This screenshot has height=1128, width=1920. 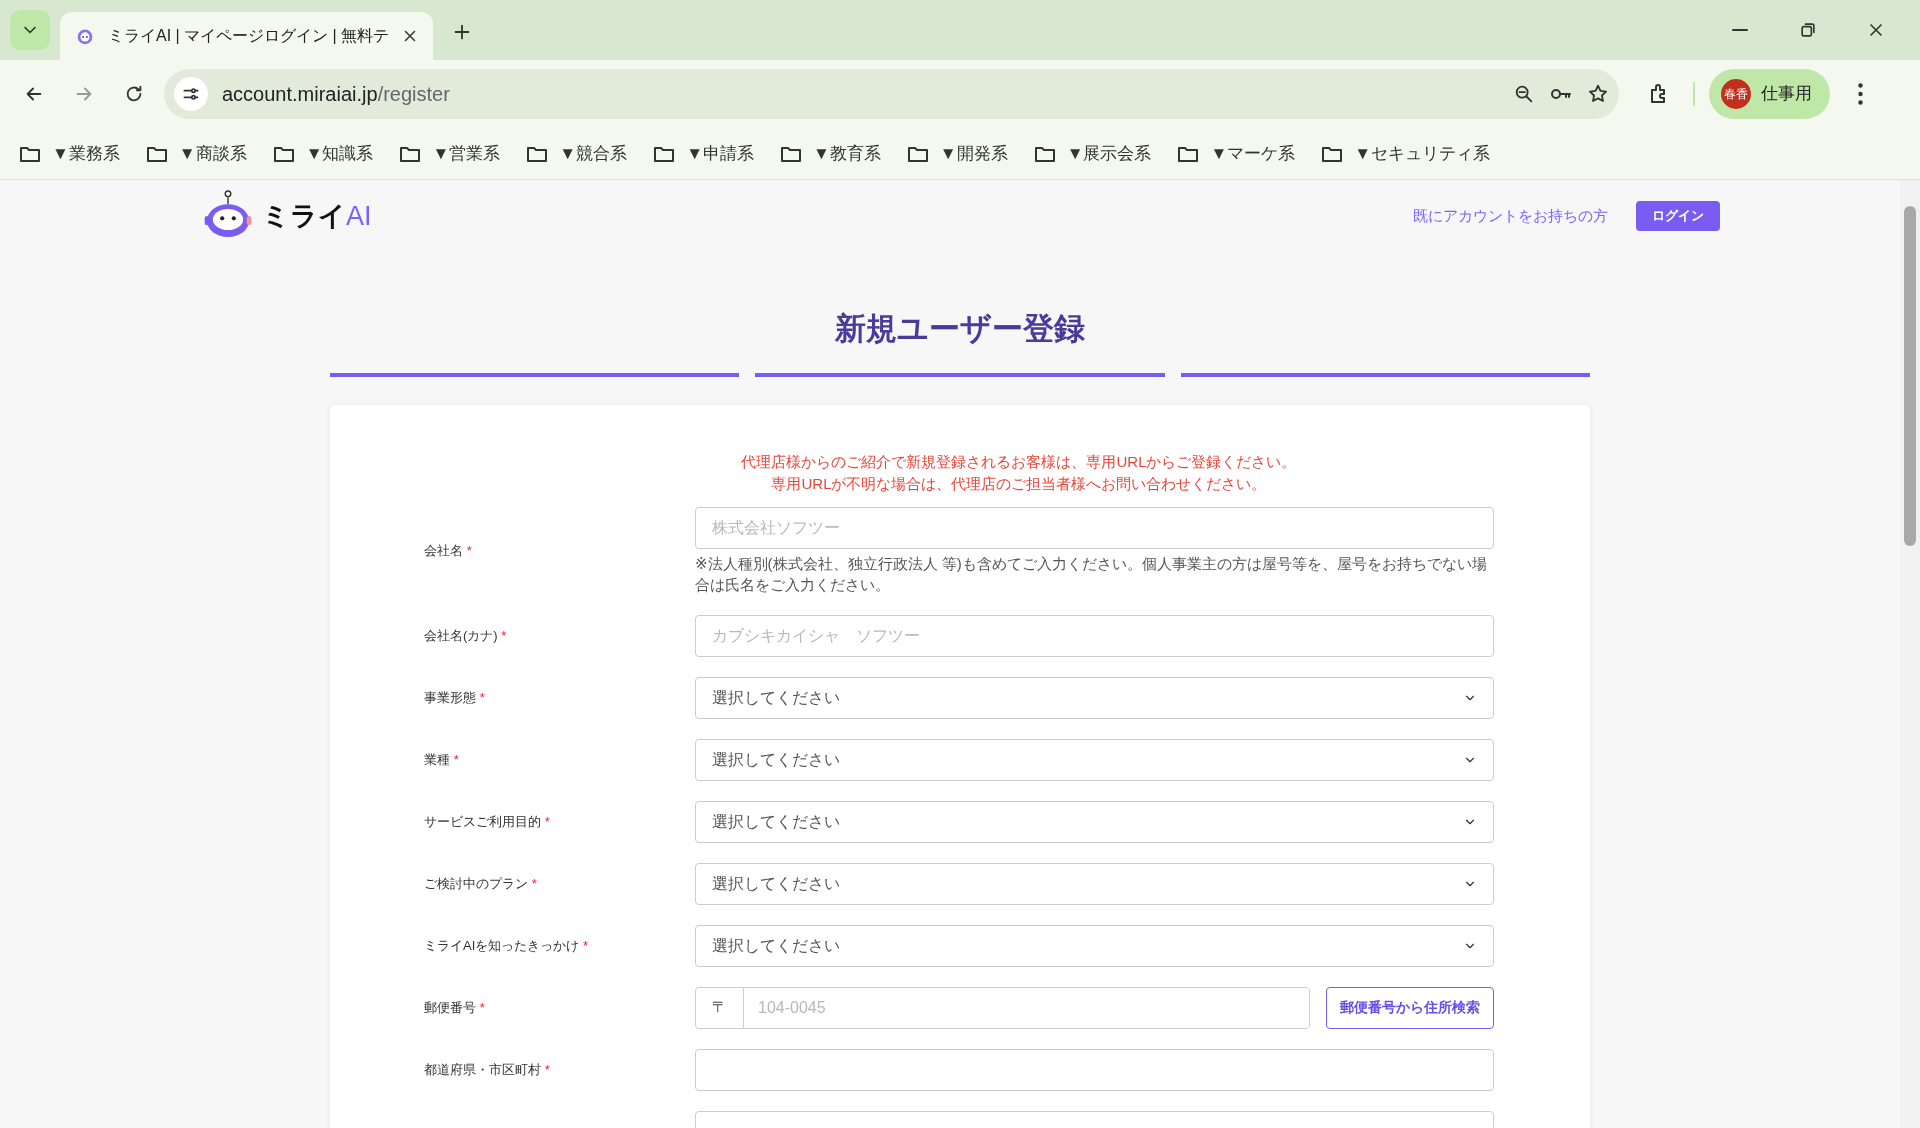 I want to click on help-text: ※法人種別(株式会社、独立行政法人 等)も含めてご入力ください。個人事業主の方は屋号等を、屋号をお持ちでない場合は氏名をご入力ください。, so click(x=1091, y=574).